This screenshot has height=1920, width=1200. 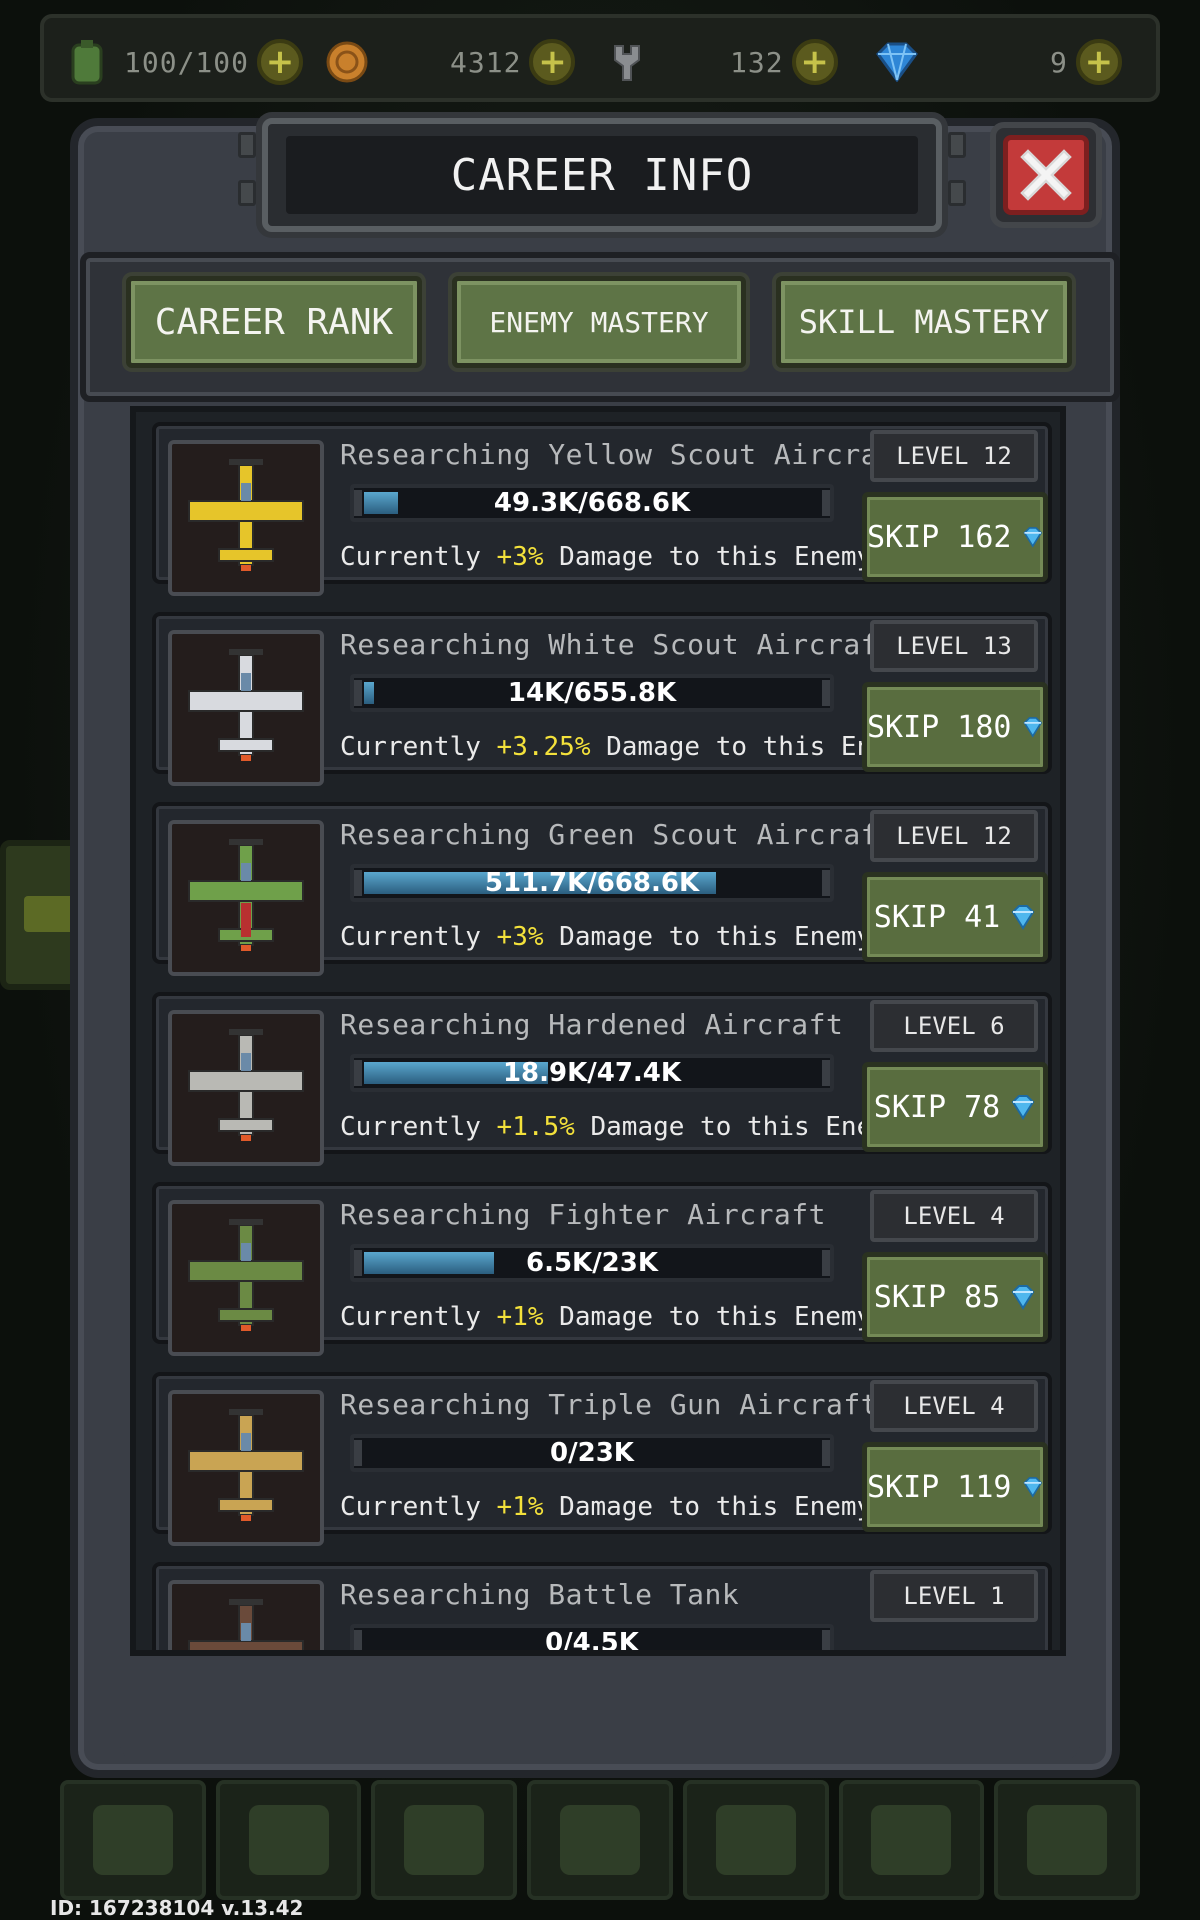 I want to click on progress-text: 49.3K/668.6K, so click(x=592, y=503).